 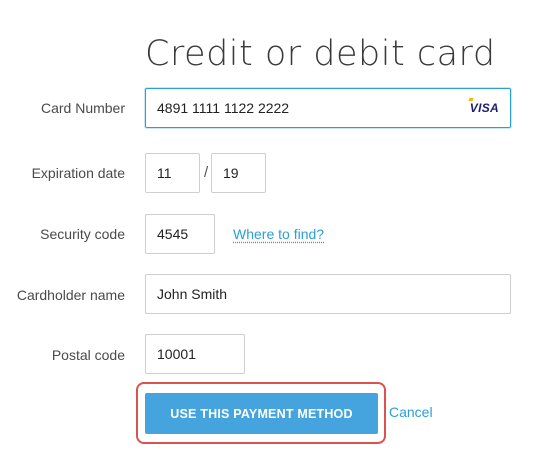 I want to click on security-code-label: Security code, so click(x=82, y=234).